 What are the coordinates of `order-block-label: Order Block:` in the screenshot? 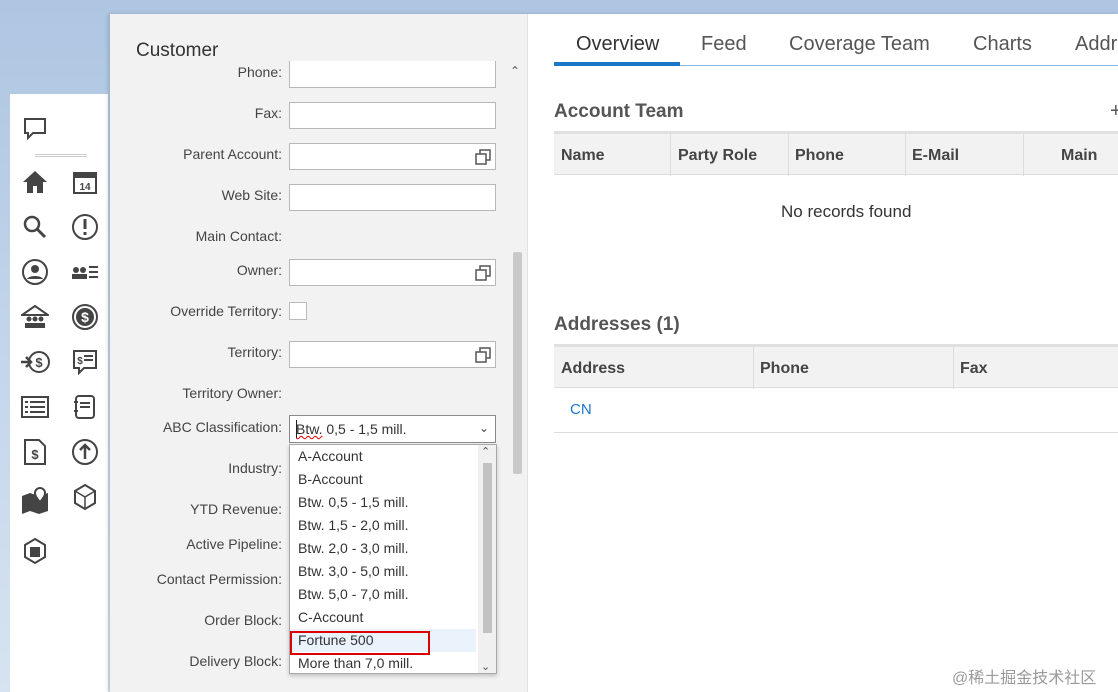 It's located at (243, 620).